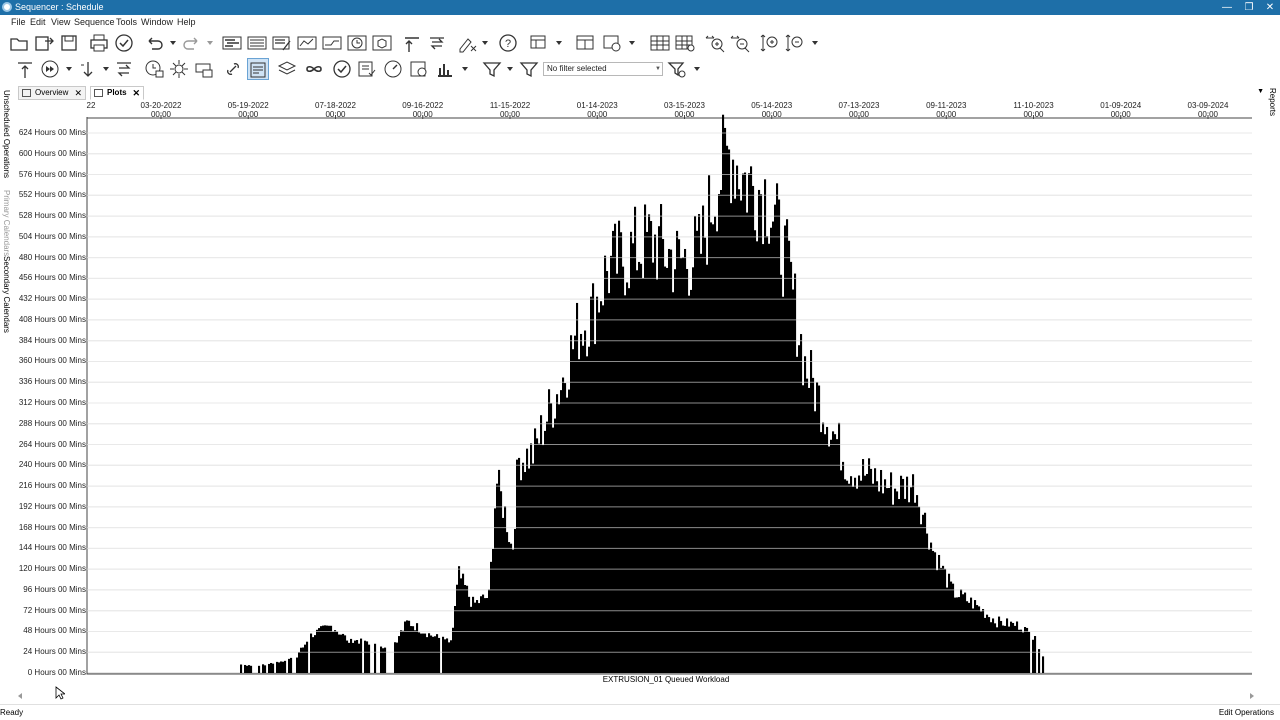 The height and width of the screenshot is (720, 1280). Describe the element at coordinates (38, 22) in the screenshot. I see `menu-edit: Edit` at that location.